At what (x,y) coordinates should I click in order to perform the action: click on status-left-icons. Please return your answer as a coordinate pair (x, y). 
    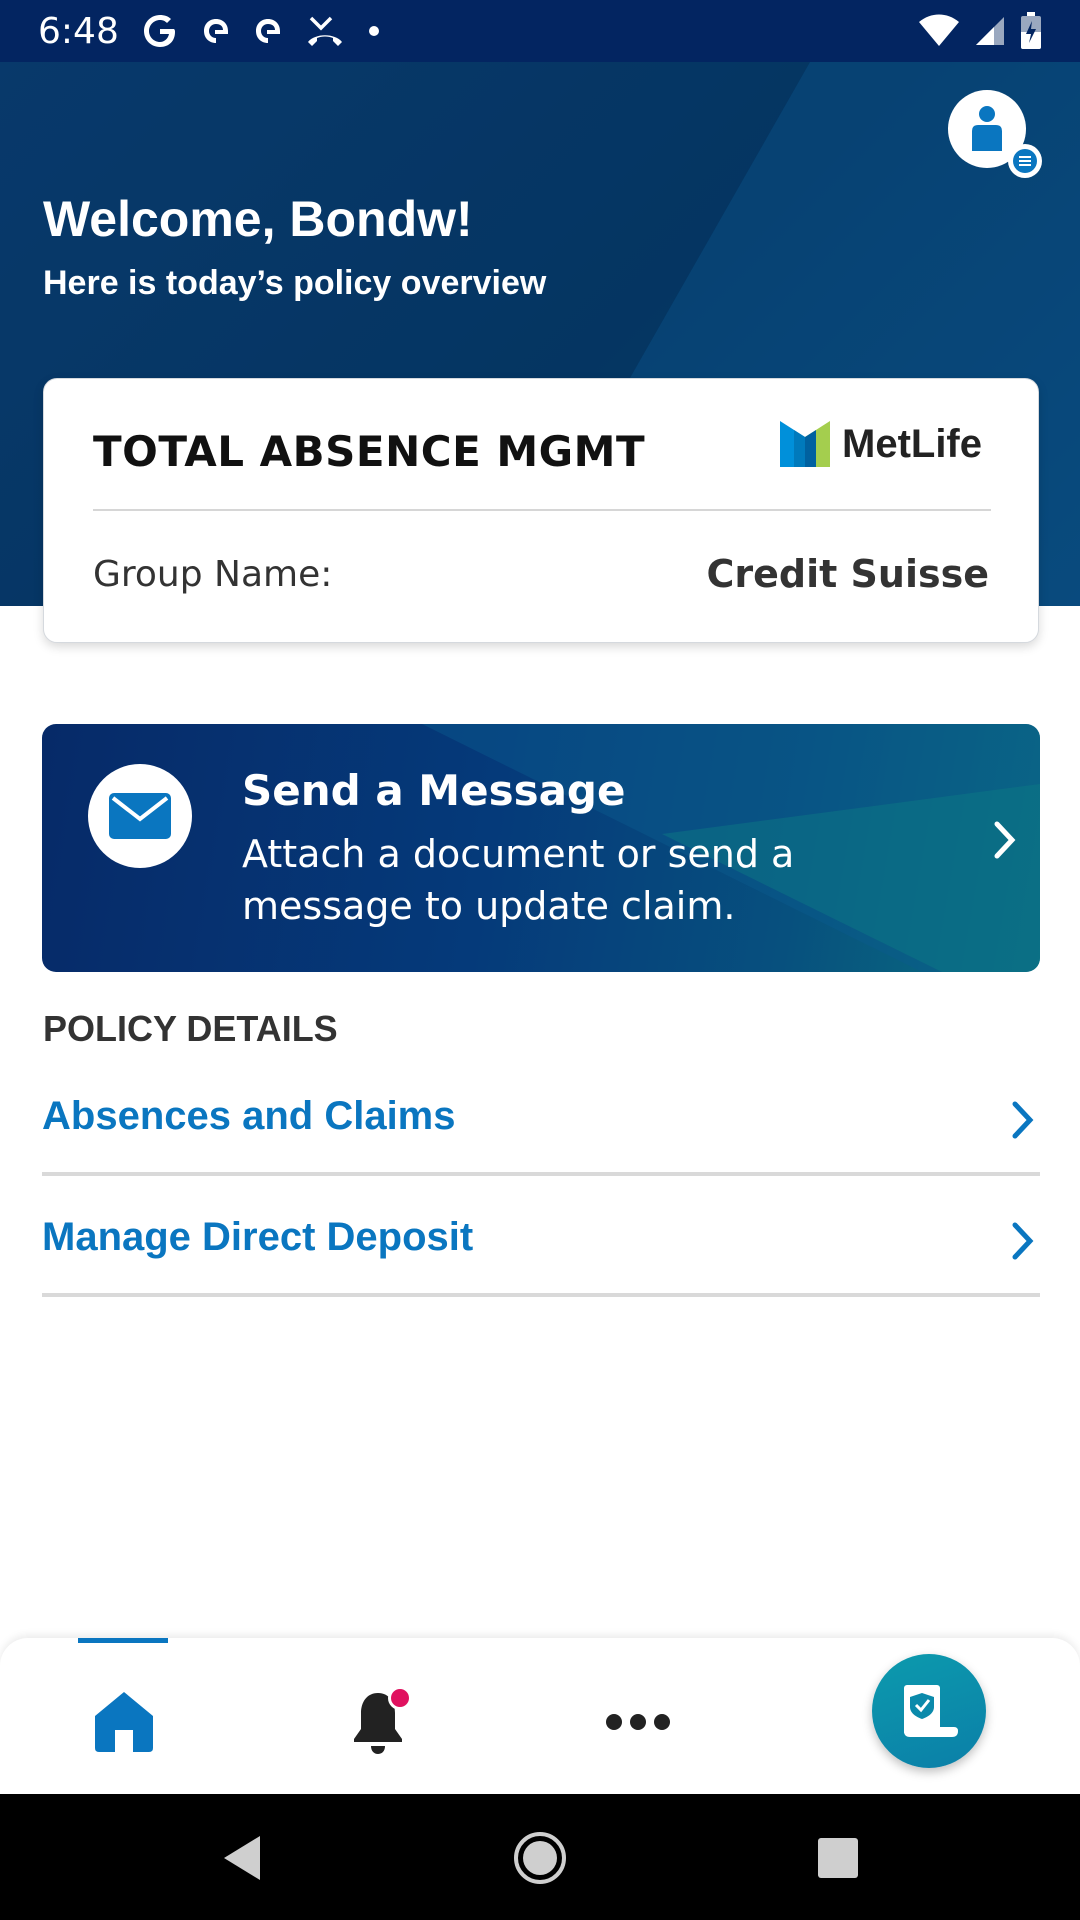
    Looking at the image, I should click on (261, 31).